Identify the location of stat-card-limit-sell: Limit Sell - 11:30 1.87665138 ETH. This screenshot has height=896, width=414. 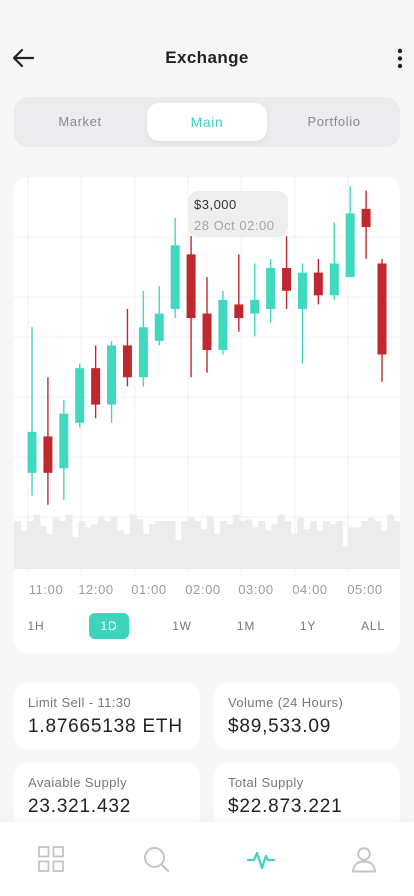
(107, 716).